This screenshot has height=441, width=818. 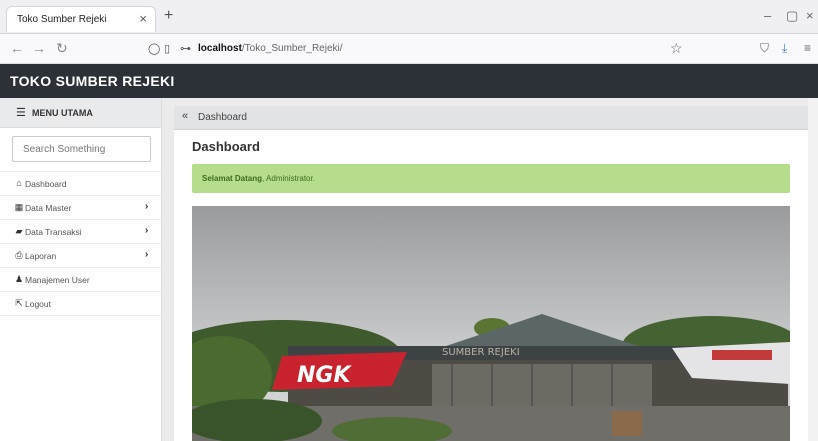 I want to click on search-input, so click(x=81, y=149).